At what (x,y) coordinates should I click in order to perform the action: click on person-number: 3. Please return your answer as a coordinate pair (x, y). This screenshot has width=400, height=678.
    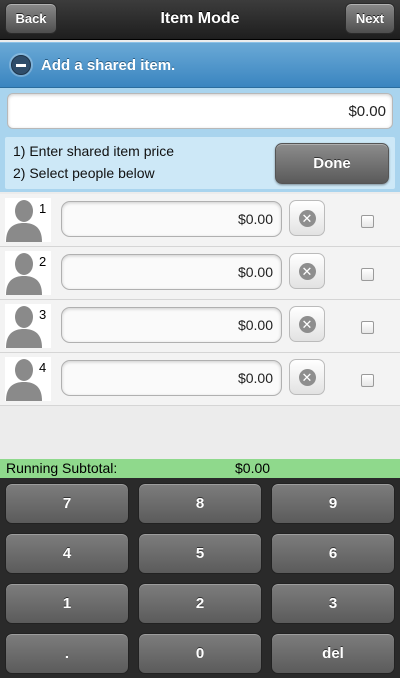
    Looking at the image, I should click on (43, 314).